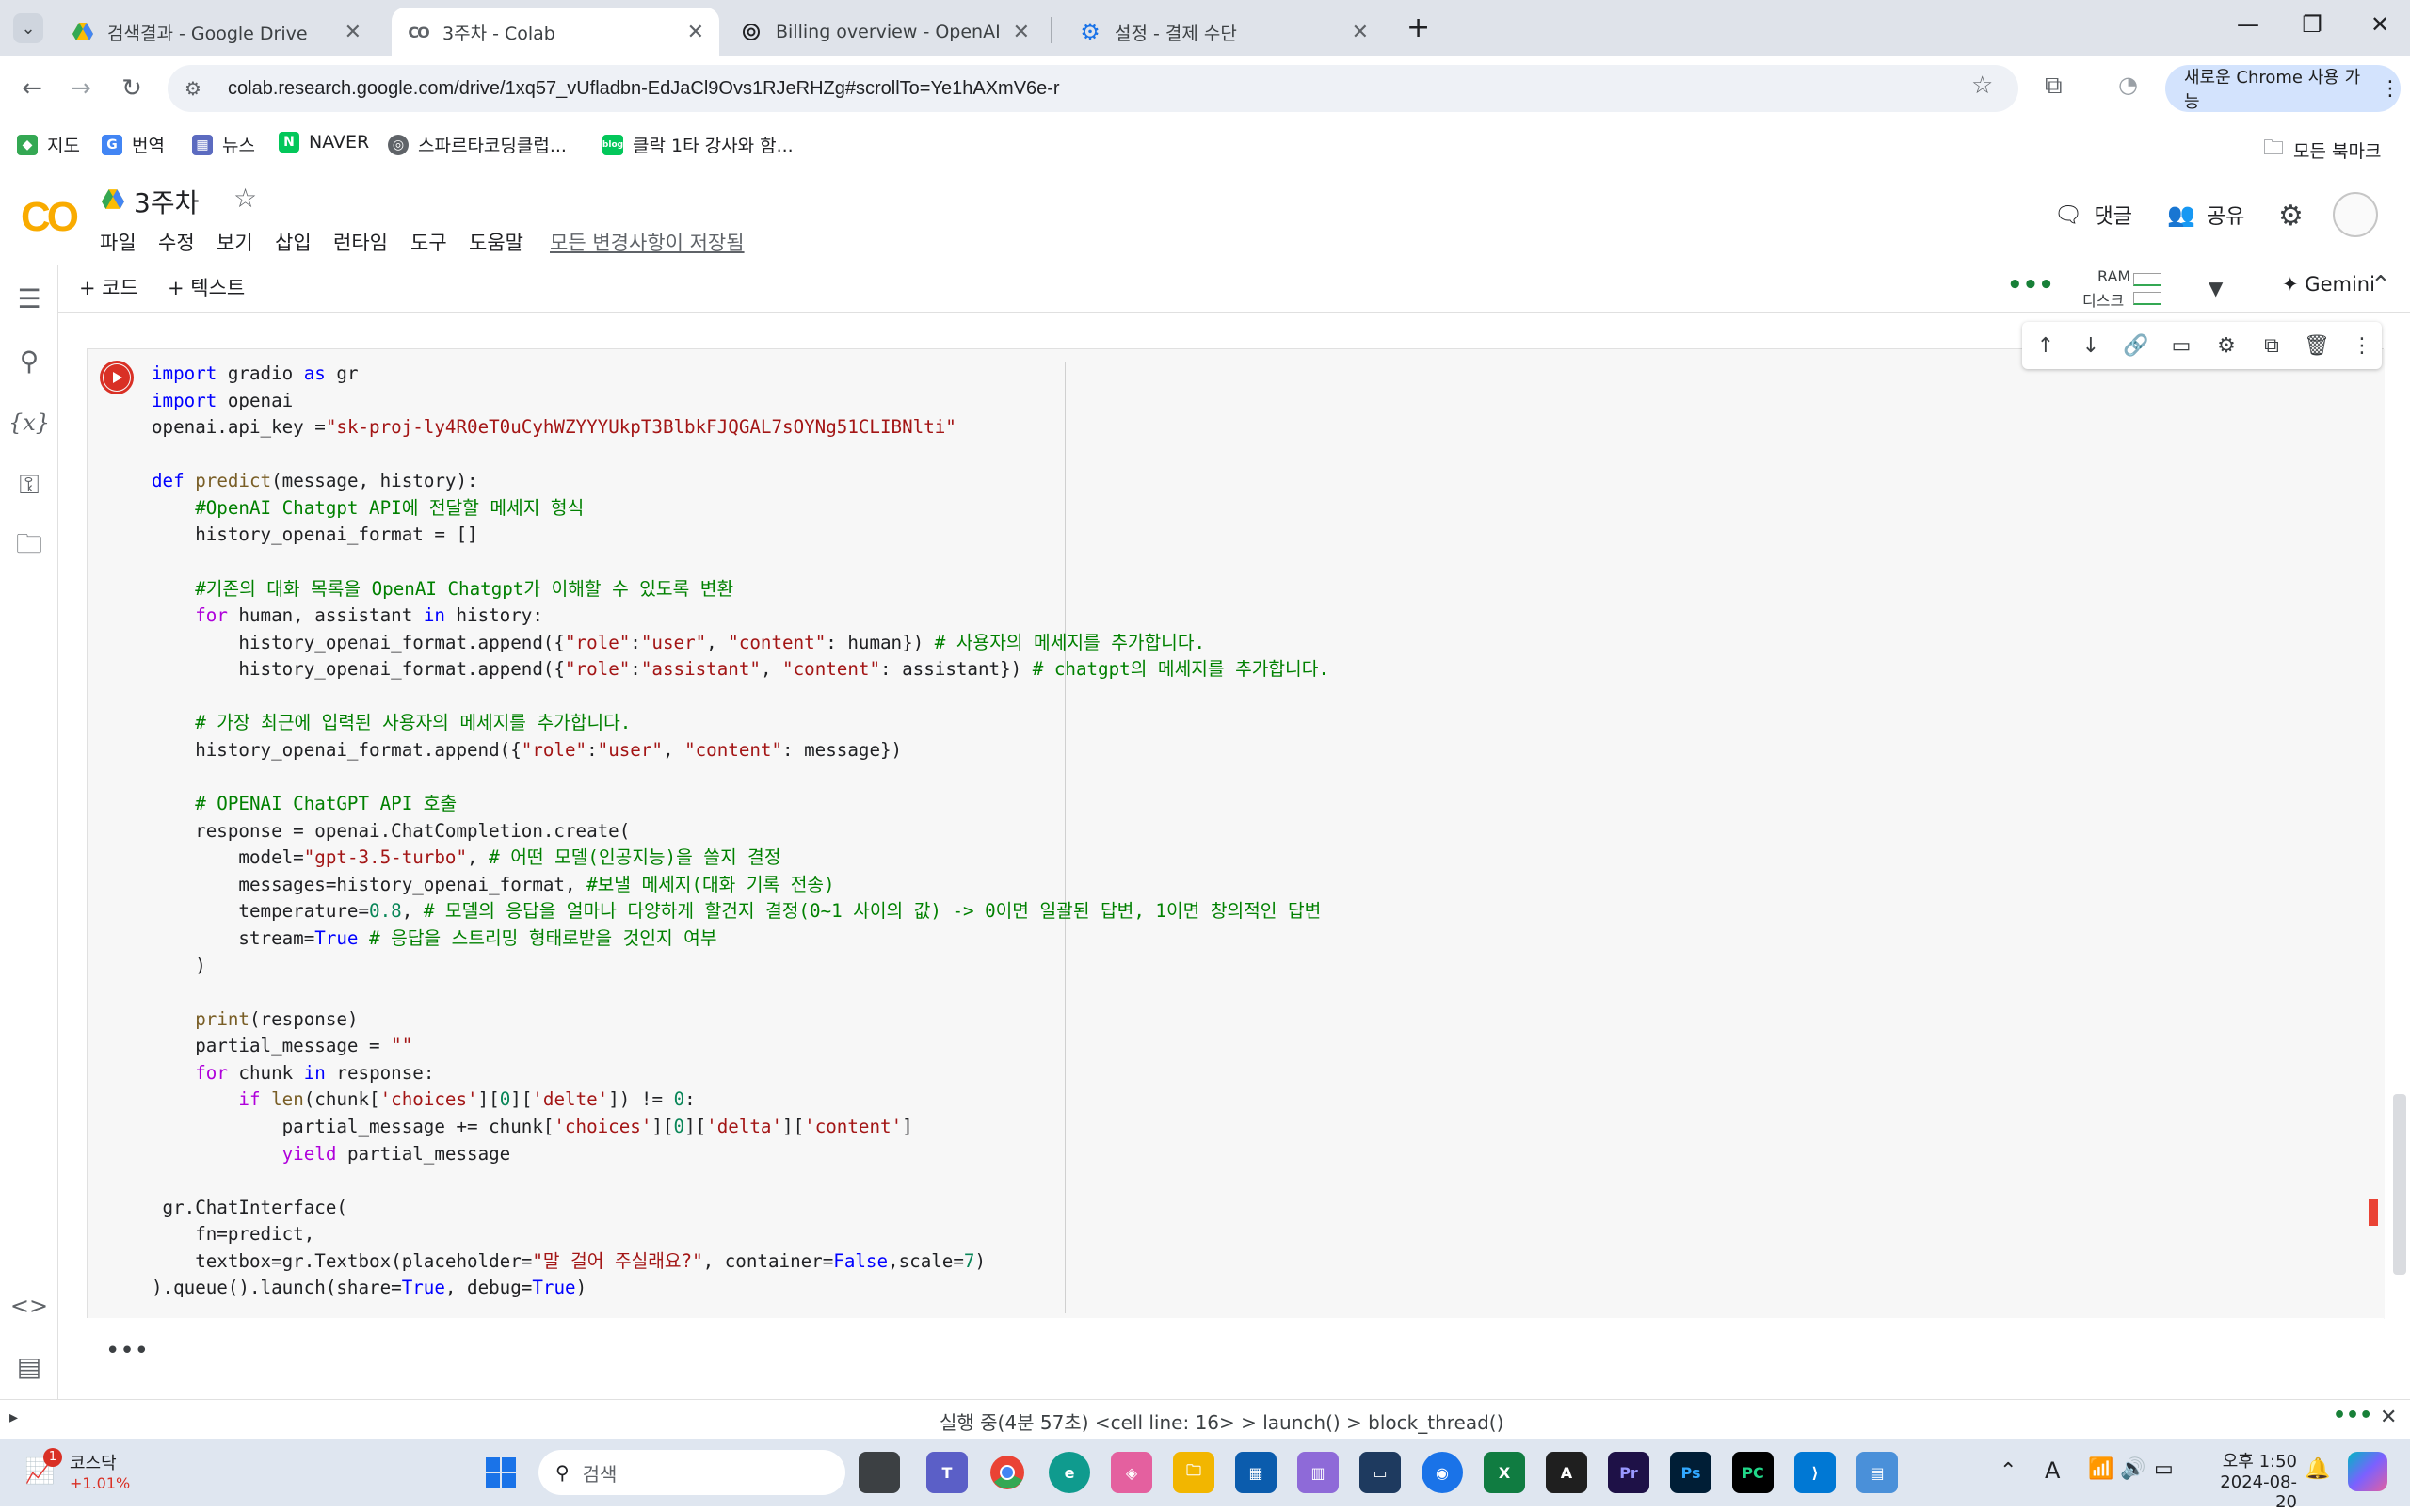 The image size is (2410, 1512). Describe the element at coordinates (1877, 1472) in the screenshot. I see `notepad-icon: ▤` at that location.